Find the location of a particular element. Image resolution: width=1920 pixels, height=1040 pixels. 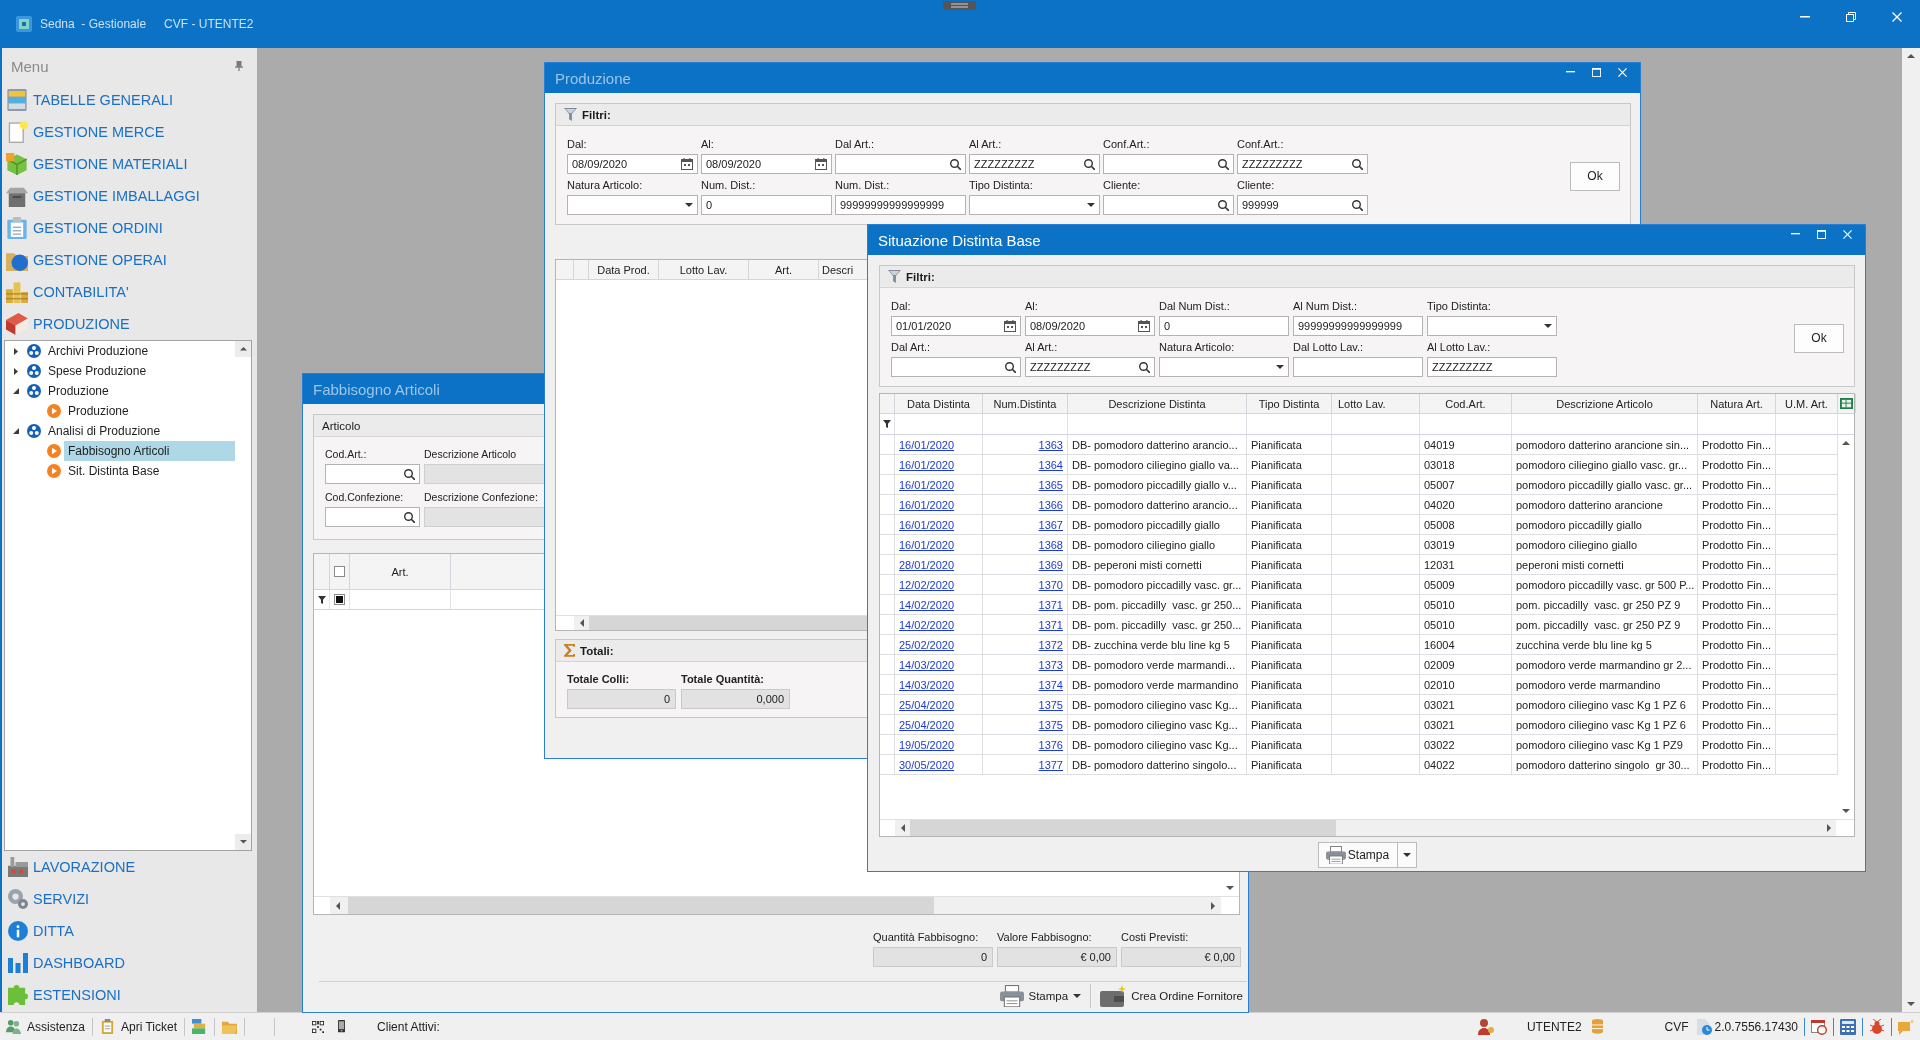

menu-section: GESTIONE ORDINI is located at coordinates (129, 228).